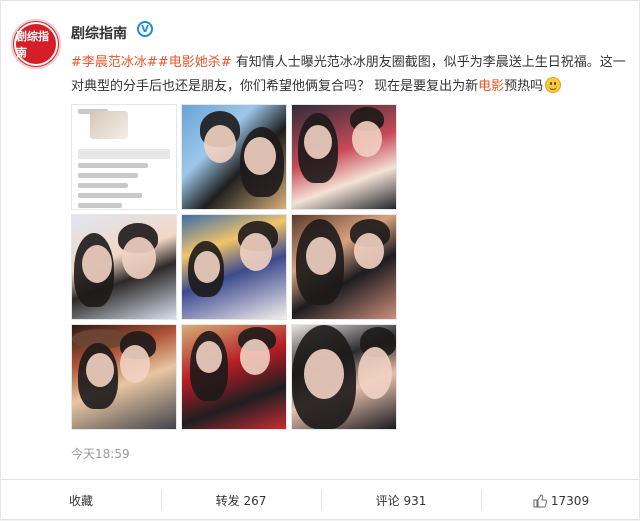 The image size is (640, 521). What do you see at coordinates (124, 157) in the screenshot?
I see `photo-thumbnail-screenshot` at bounding box center [124, 157].